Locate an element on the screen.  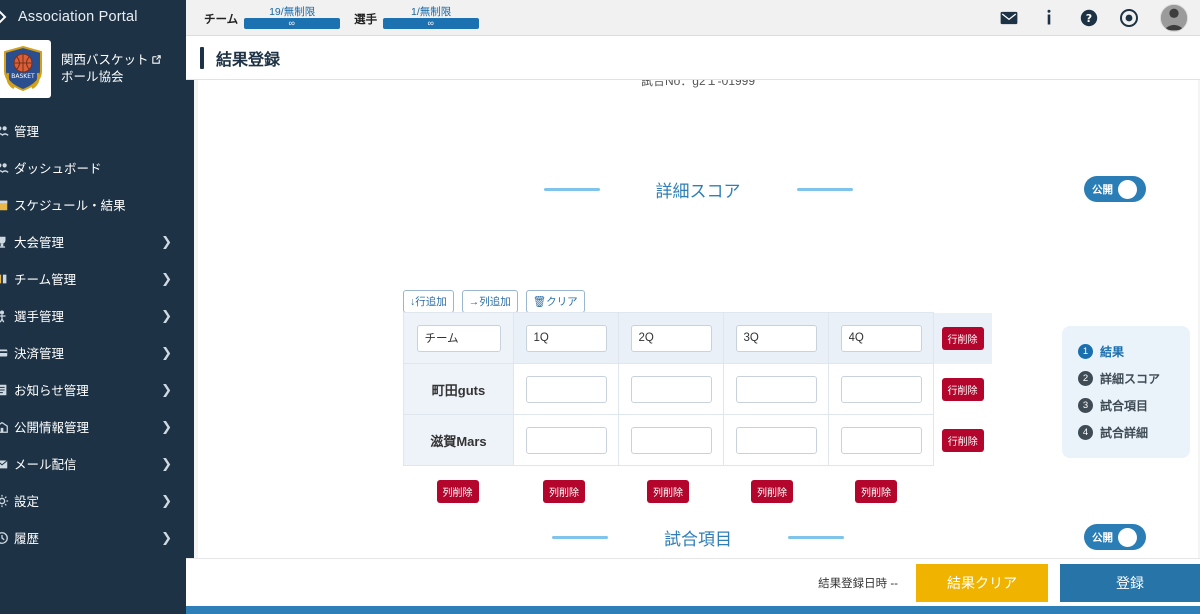
score-input-r2q3 is located at coordinates (776, 440).